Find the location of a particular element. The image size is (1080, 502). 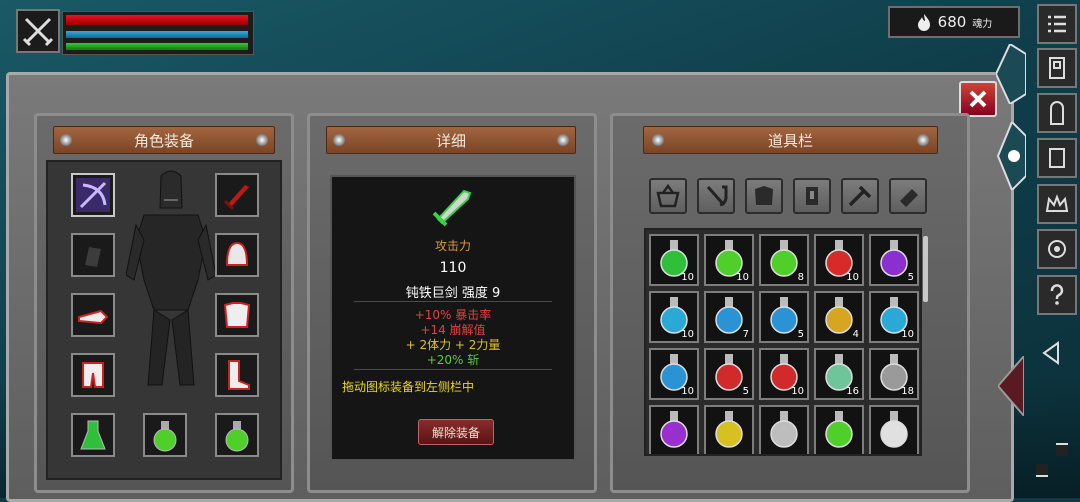

item-count: 16 is located at coordinates (852, 391).